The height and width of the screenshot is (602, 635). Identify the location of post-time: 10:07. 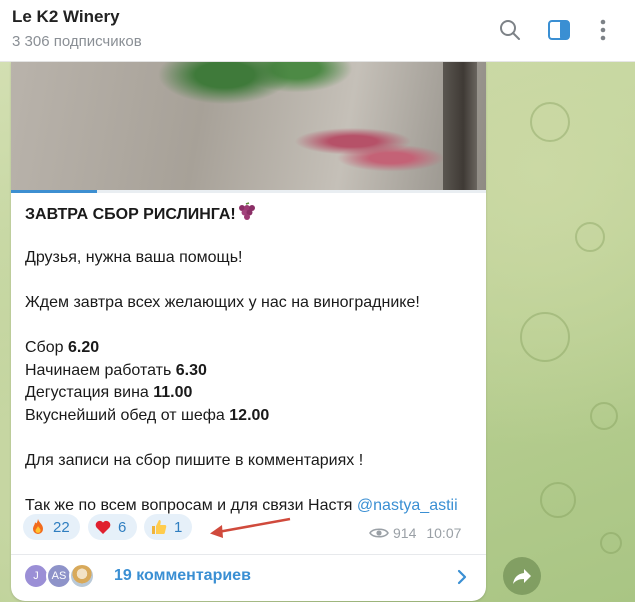
(444, 533).